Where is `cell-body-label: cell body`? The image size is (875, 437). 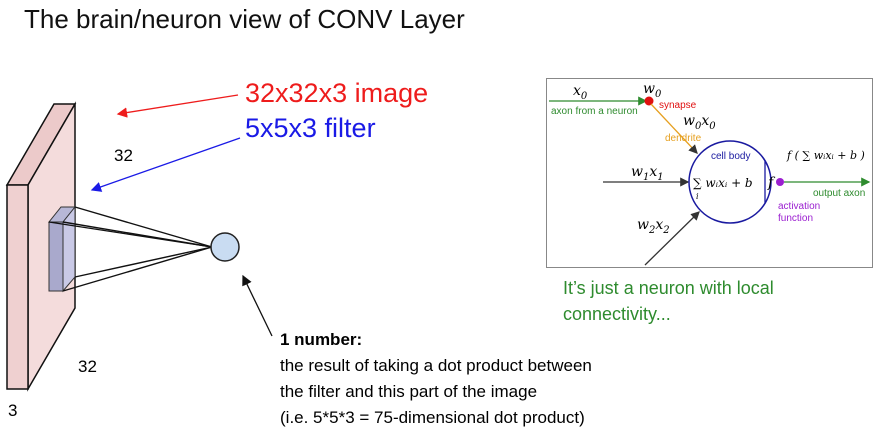
cell-body-label: cell body is located at coordinates (730, 156).